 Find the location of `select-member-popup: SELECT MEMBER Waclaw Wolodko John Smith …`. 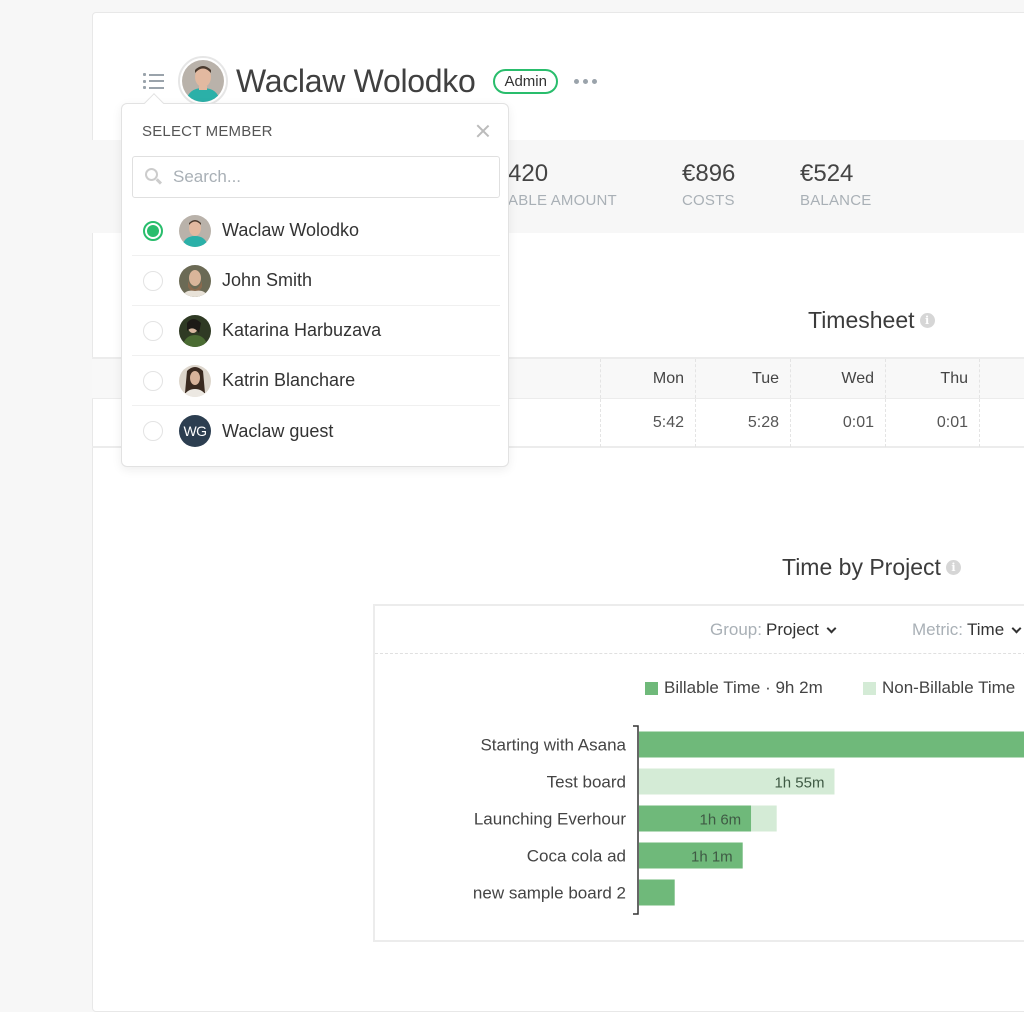

select-member-popup: SELECT MEMBER Waclaw Wolodko John Smith … is located at coordinates (315, 280).